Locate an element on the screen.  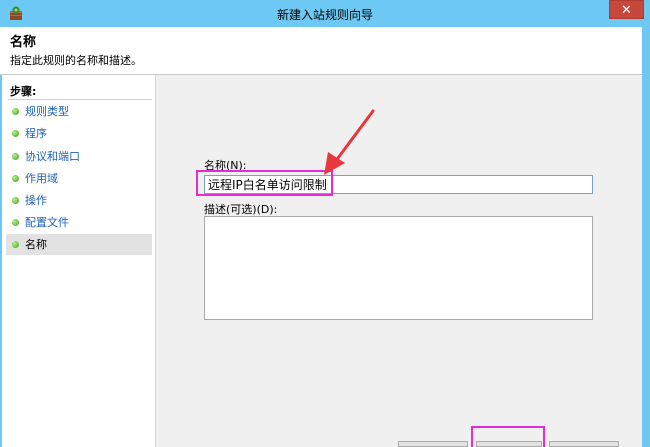
close-button: ✕ is located at coordinates (626, 9).